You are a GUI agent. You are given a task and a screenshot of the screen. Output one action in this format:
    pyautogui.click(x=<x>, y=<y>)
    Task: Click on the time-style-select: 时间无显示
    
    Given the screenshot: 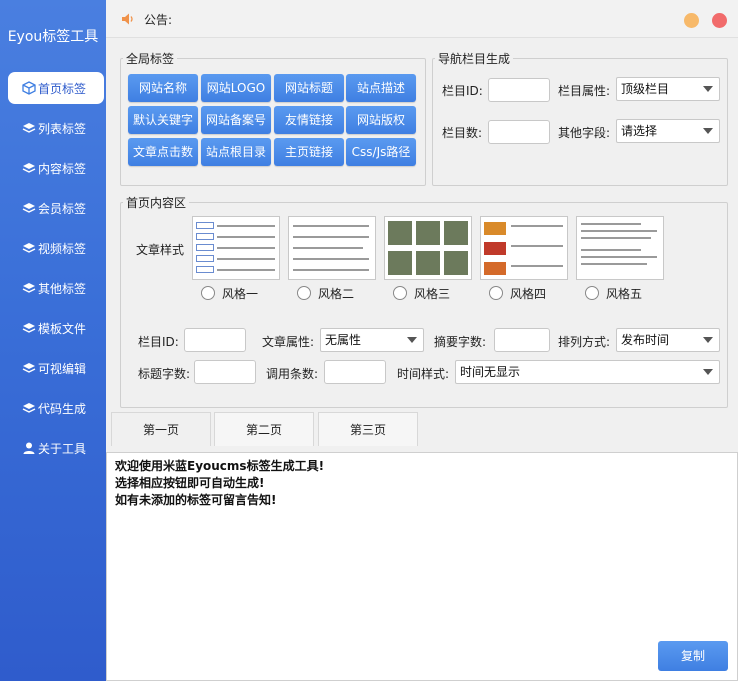 What is the action you would take?
    pyautogui.click(x=587, y=372)
    